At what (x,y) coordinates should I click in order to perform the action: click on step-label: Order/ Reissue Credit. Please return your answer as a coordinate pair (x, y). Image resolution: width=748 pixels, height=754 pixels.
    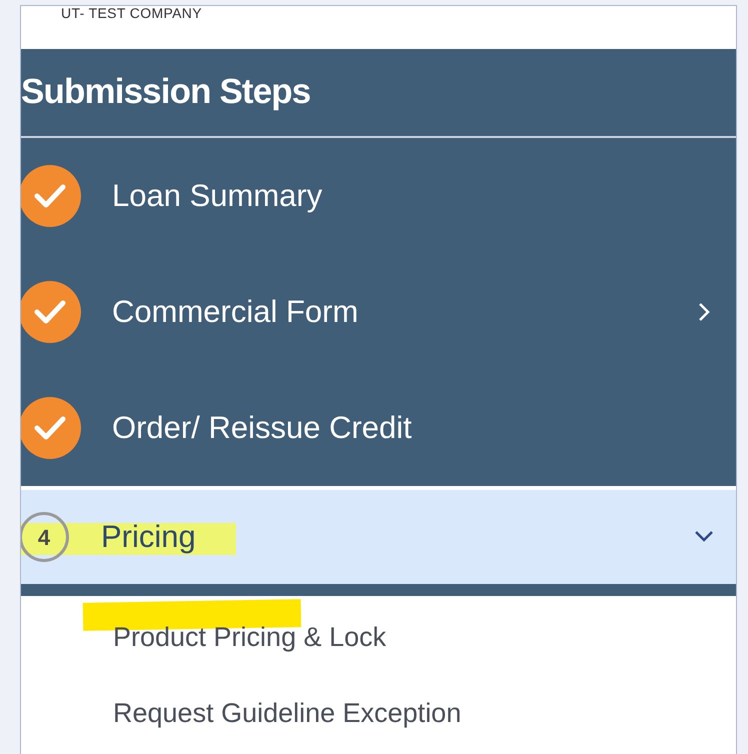
    Looking at the image, I should click on (262, 427).